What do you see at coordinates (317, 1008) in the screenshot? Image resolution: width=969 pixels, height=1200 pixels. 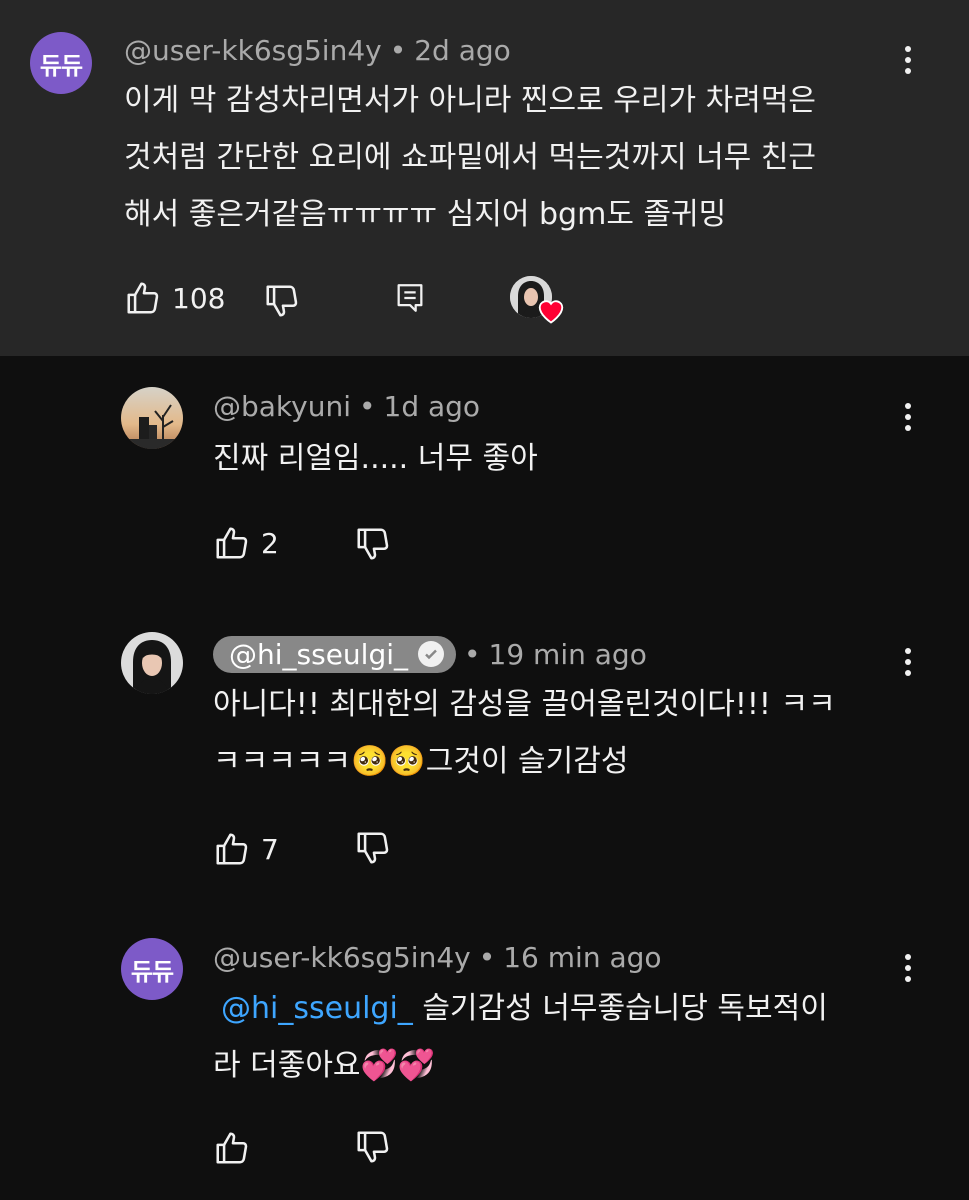 I see `mention-link: @hi_sseulgi_` at bounding box center [317, 1008].